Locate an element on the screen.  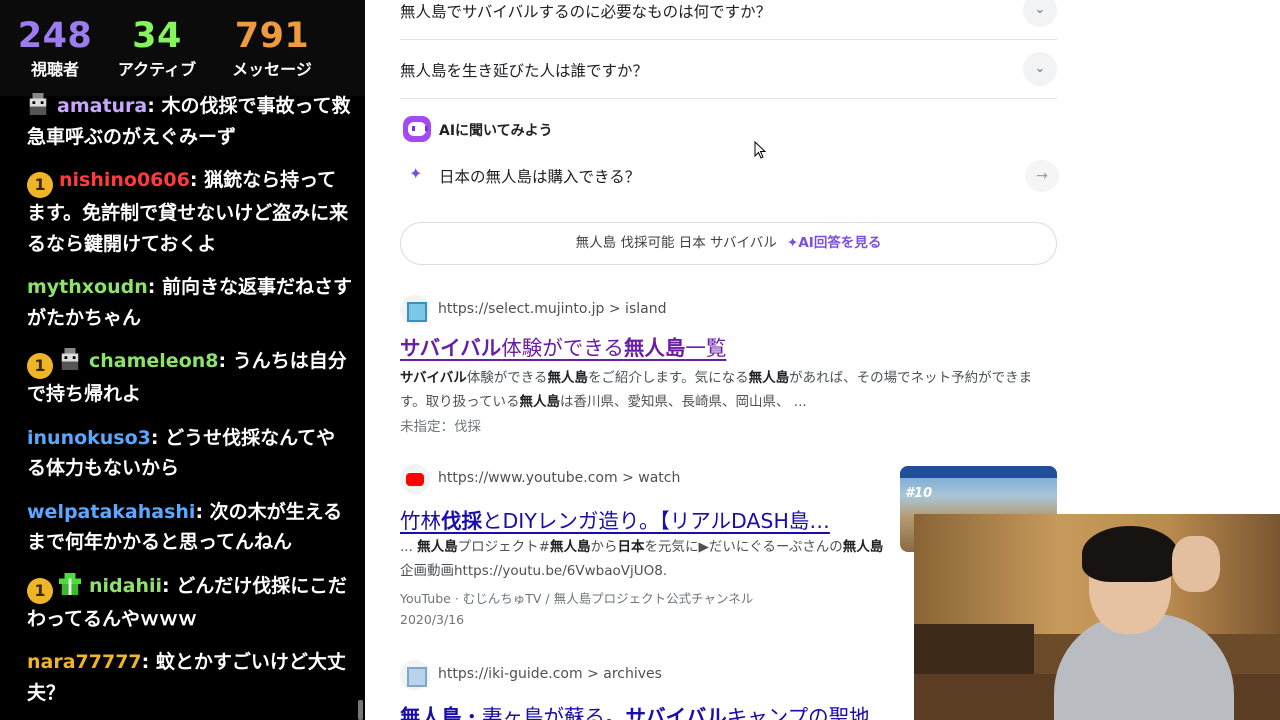
snippet-bold: 日本 is located at coordinates (631, 547).